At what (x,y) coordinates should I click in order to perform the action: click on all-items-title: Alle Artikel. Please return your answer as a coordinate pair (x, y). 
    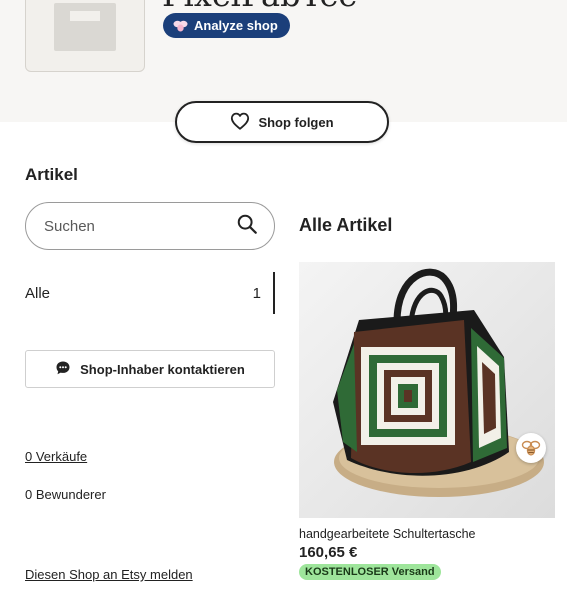
    Looking at the image, I should click on (346, 225).